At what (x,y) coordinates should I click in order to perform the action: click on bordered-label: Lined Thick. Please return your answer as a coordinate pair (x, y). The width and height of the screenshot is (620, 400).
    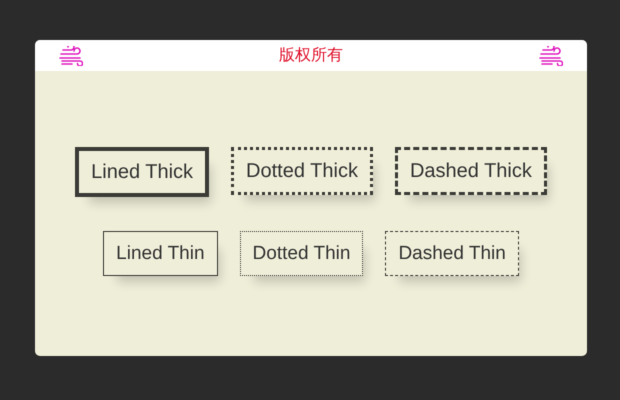
    Looking at the image, I should click on (142, 172).